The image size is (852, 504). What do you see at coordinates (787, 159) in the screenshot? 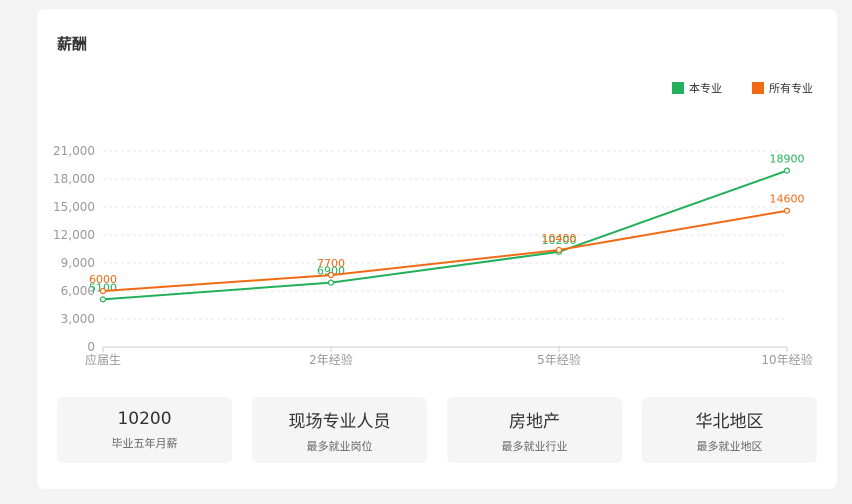
I see `data-label: 18900` at bounding box center [787, 159].